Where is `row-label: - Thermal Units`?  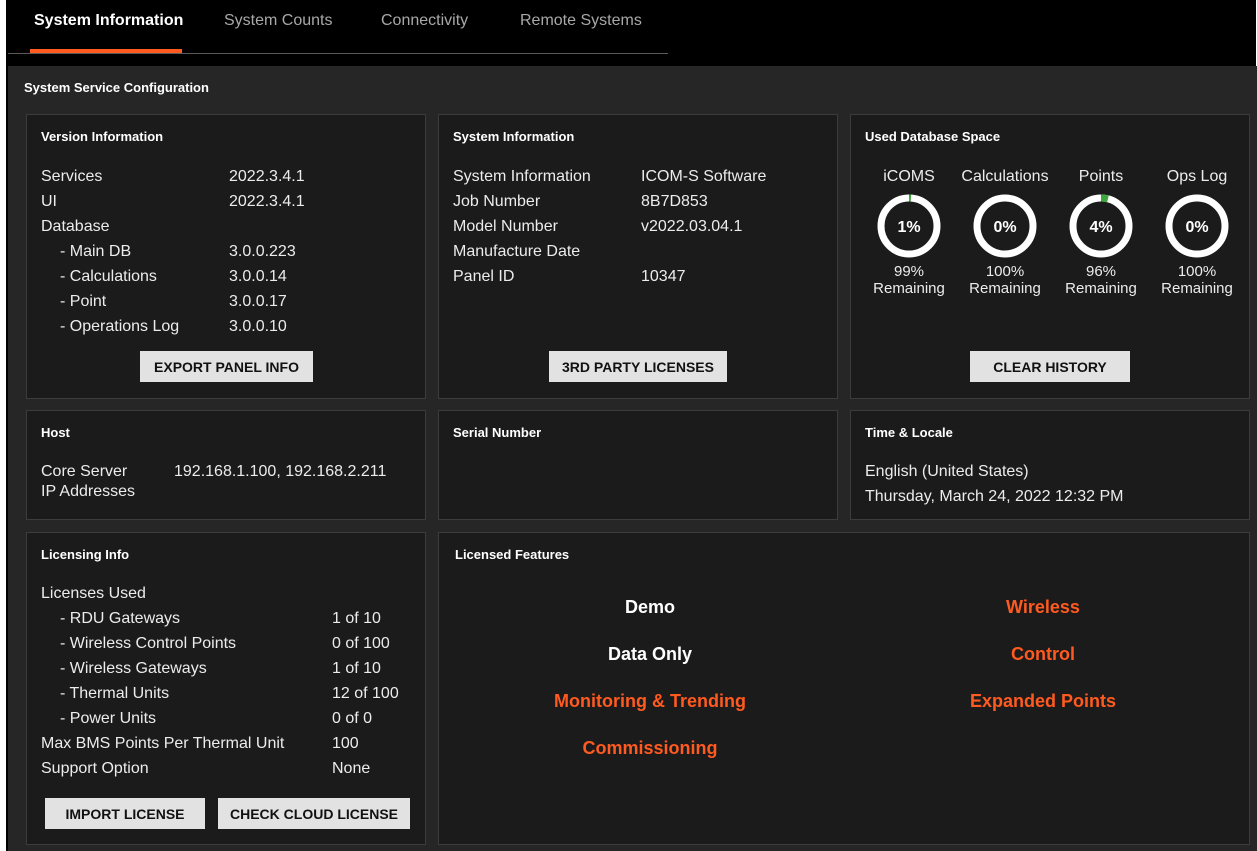
row-label: - Thermal Units is located at coordinates (115, 693).